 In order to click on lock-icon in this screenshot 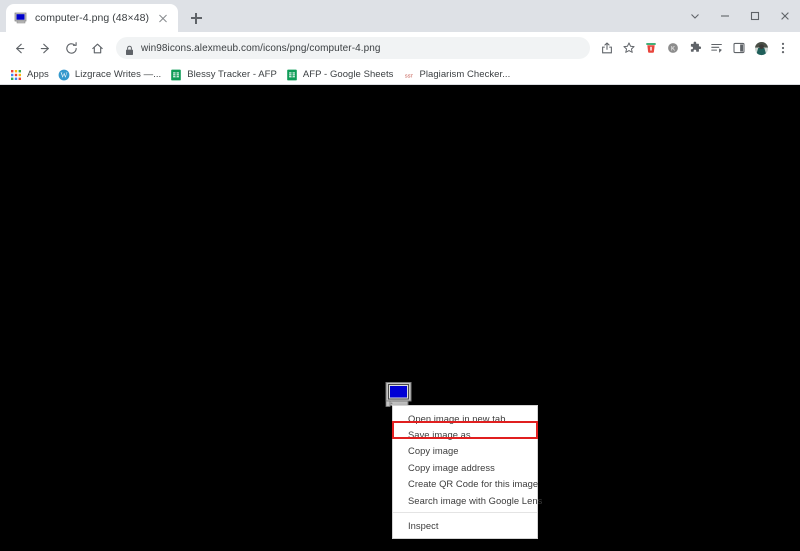, I will do `click(129, 49)`.